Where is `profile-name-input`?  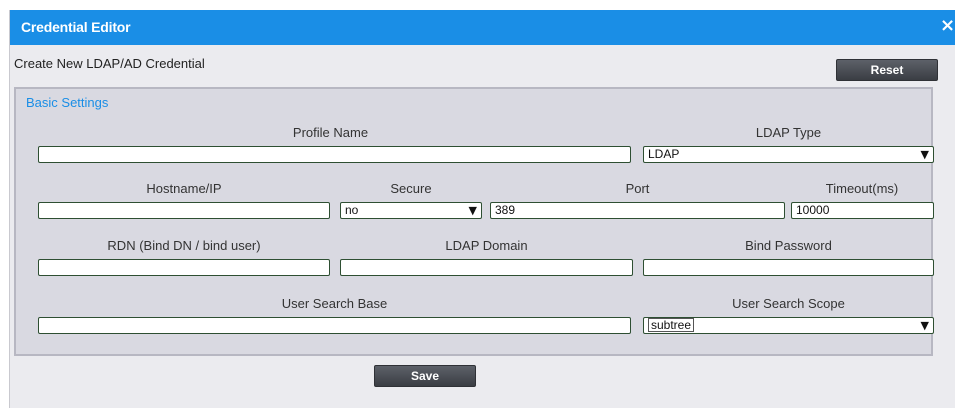
profile-name-input is located at coordinates (334, 154).